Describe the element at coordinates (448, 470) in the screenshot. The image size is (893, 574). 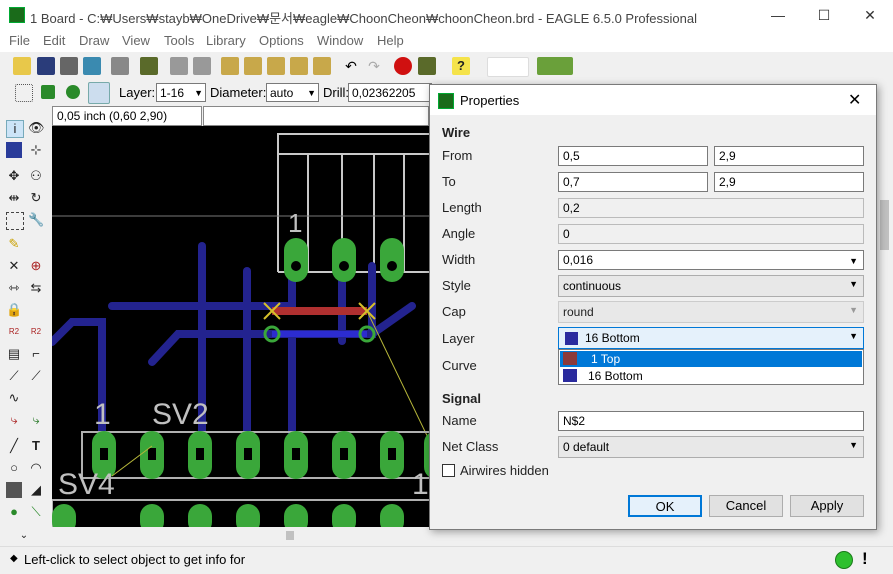
I see `airwires-hidden-checkbox` at that location.